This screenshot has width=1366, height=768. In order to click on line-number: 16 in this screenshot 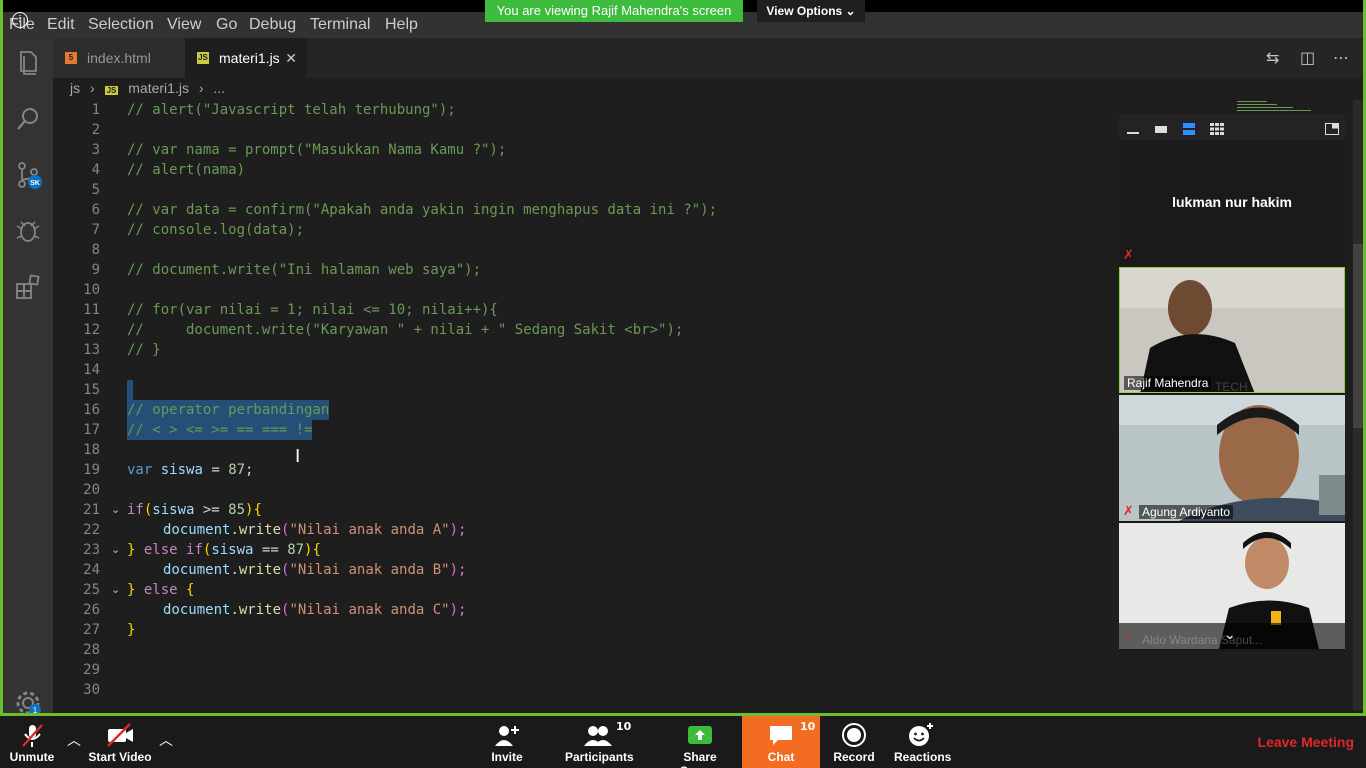, I will do `click(91, 410)`.